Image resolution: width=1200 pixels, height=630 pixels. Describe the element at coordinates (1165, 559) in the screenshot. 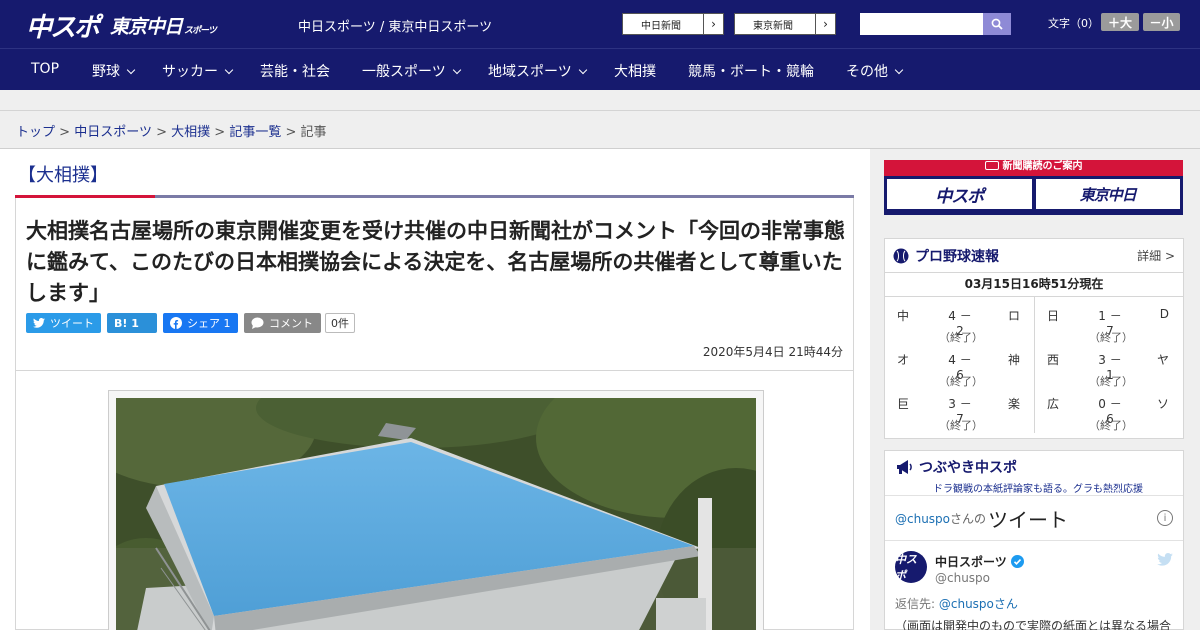

I see `twitter-bird-icon` at that location.